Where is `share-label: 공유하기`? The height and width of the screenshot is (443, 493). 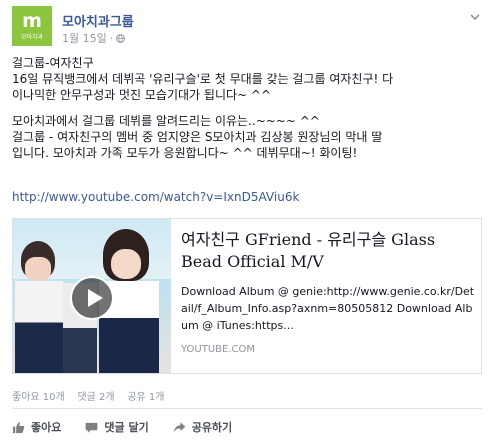 share-label: 공유하기 is located at coordinates (212, 427).